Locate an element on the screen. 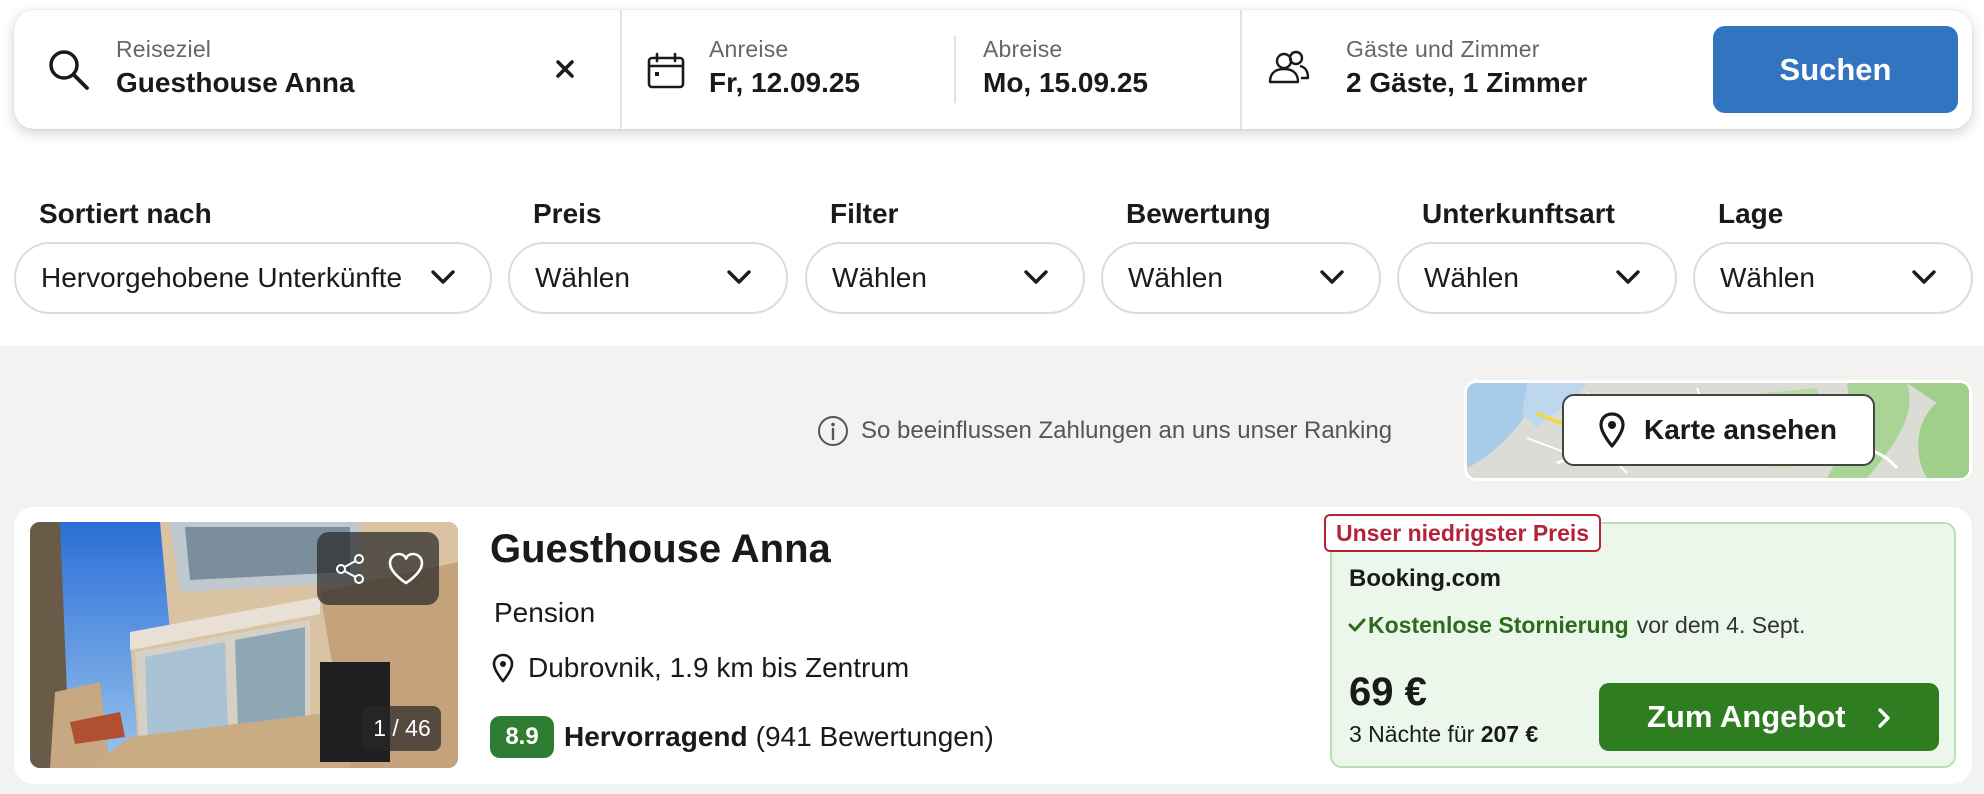  checkin-field: Anreise Fr, 12.09.25 is located at coordinates (788, 69).